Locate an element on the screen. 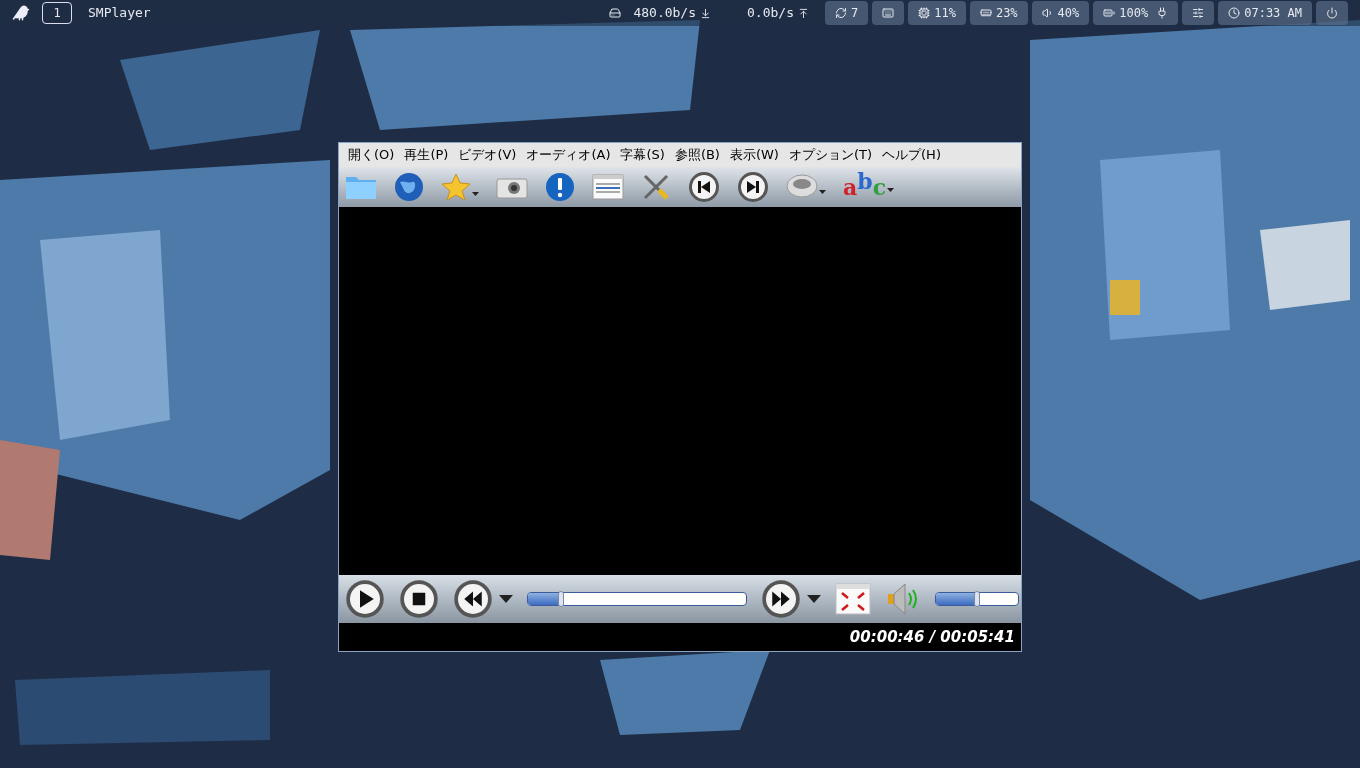  mixer-button is located at coordinates (1198, 13).